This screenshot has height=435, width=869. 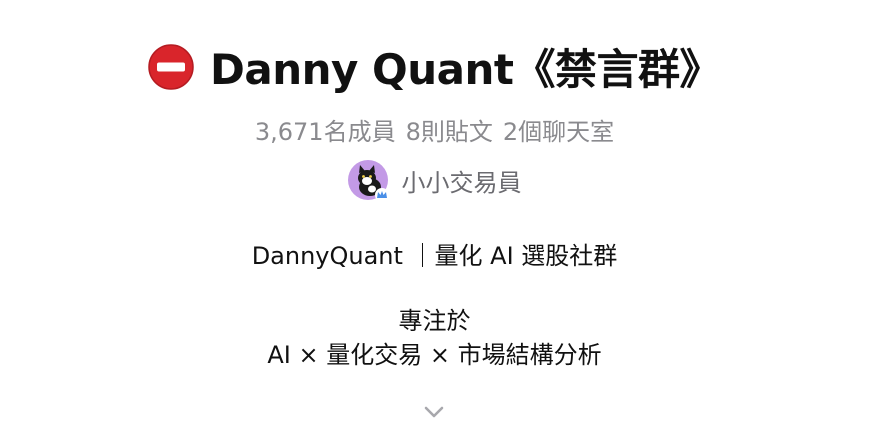 What do you see at coordinates (465, 69) in the screenshot?
I see `group-title: Danny Quant《禁言群》` at bounding box center [465, 69].